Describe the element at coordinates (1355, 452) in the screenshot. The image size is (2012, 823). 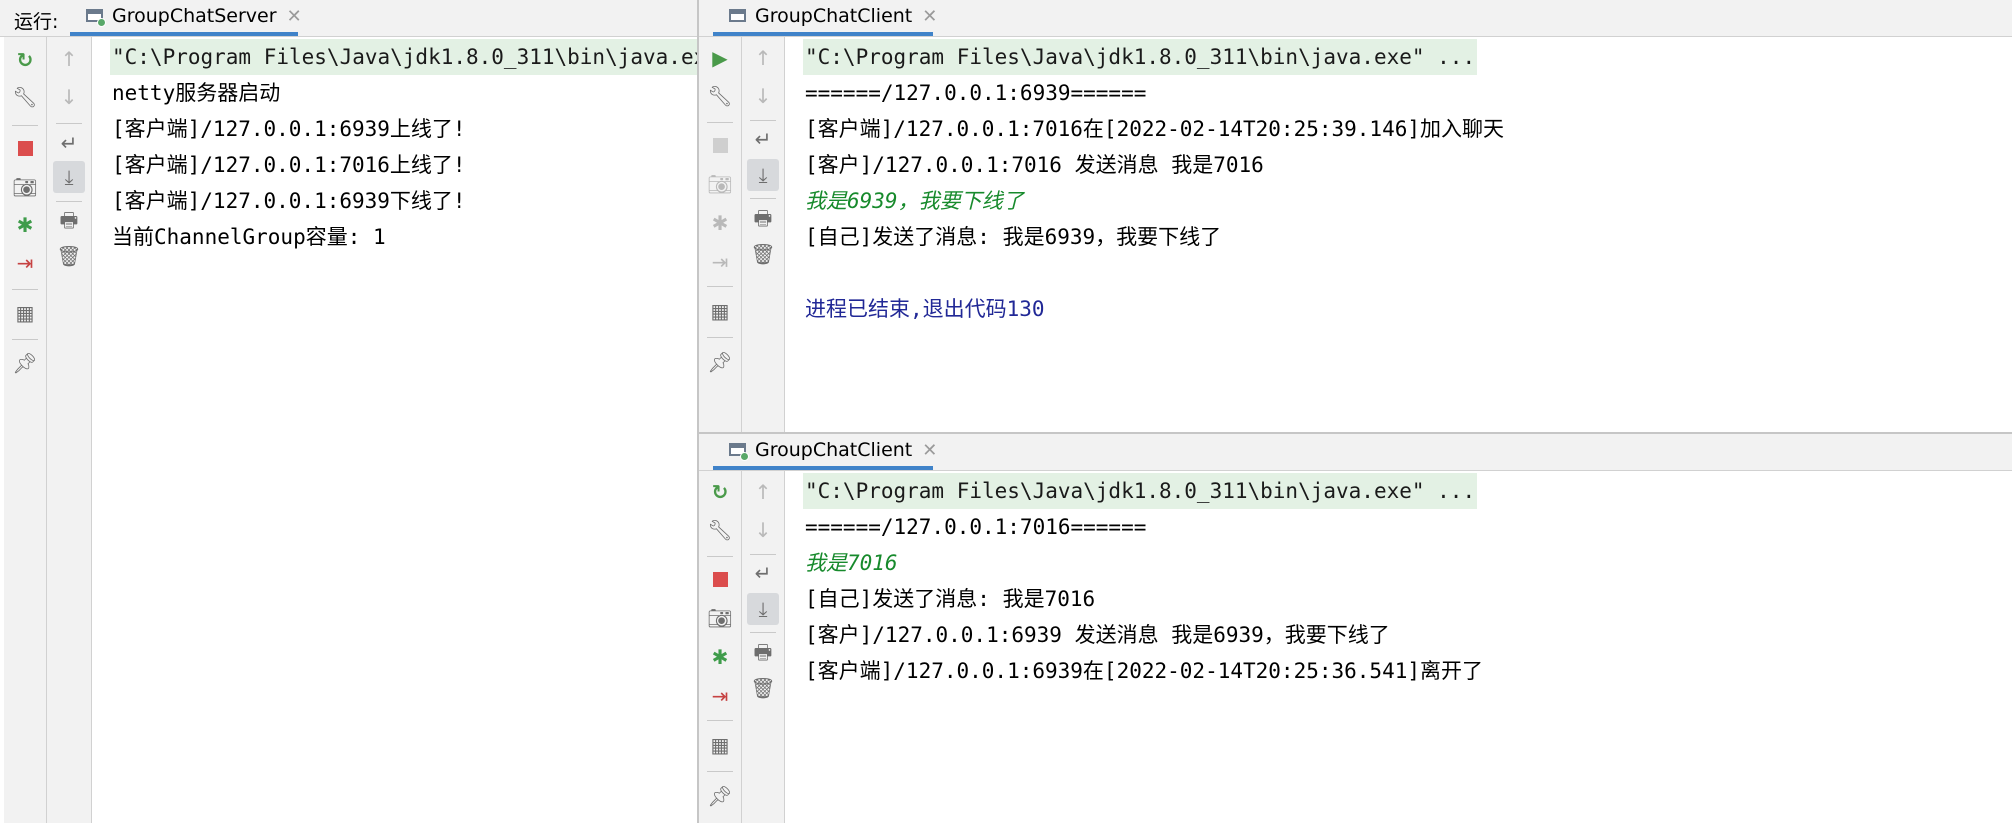
I see `client2-tab-bar: GroupChatClient ✕` at that location.